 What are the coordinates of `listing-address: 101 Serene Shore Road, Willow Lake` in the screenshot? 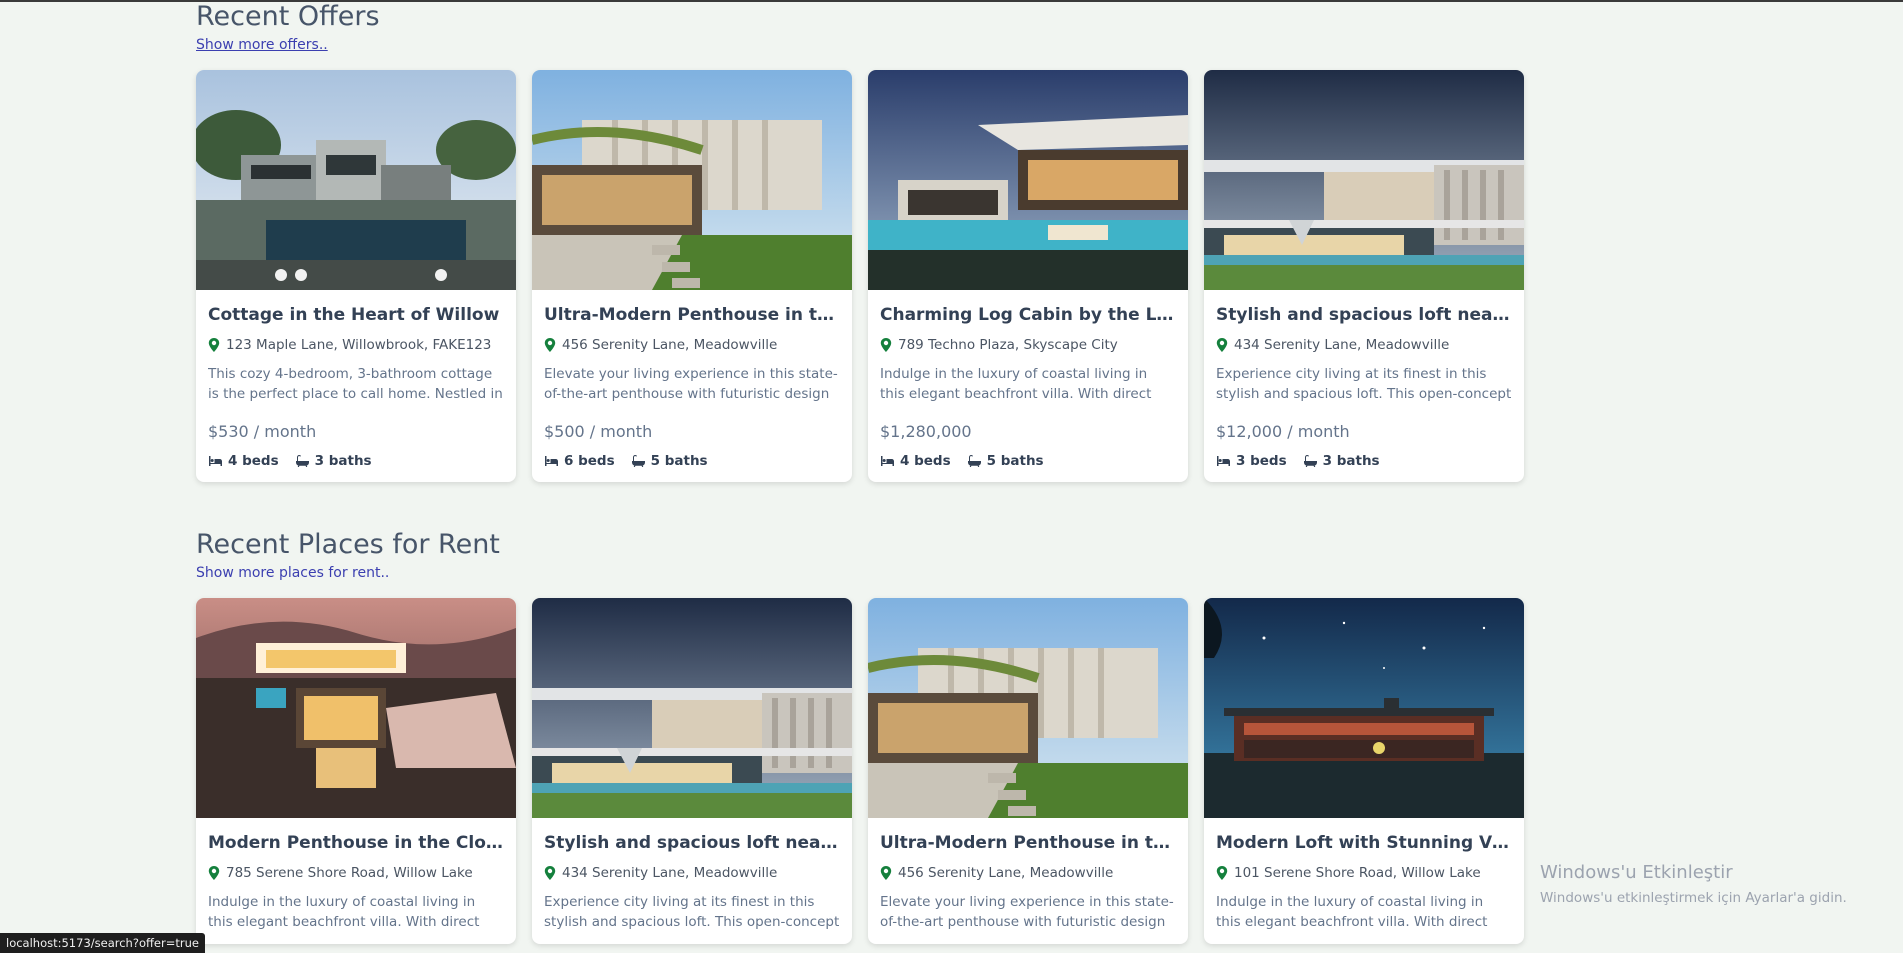 It's located at (1364, 873).